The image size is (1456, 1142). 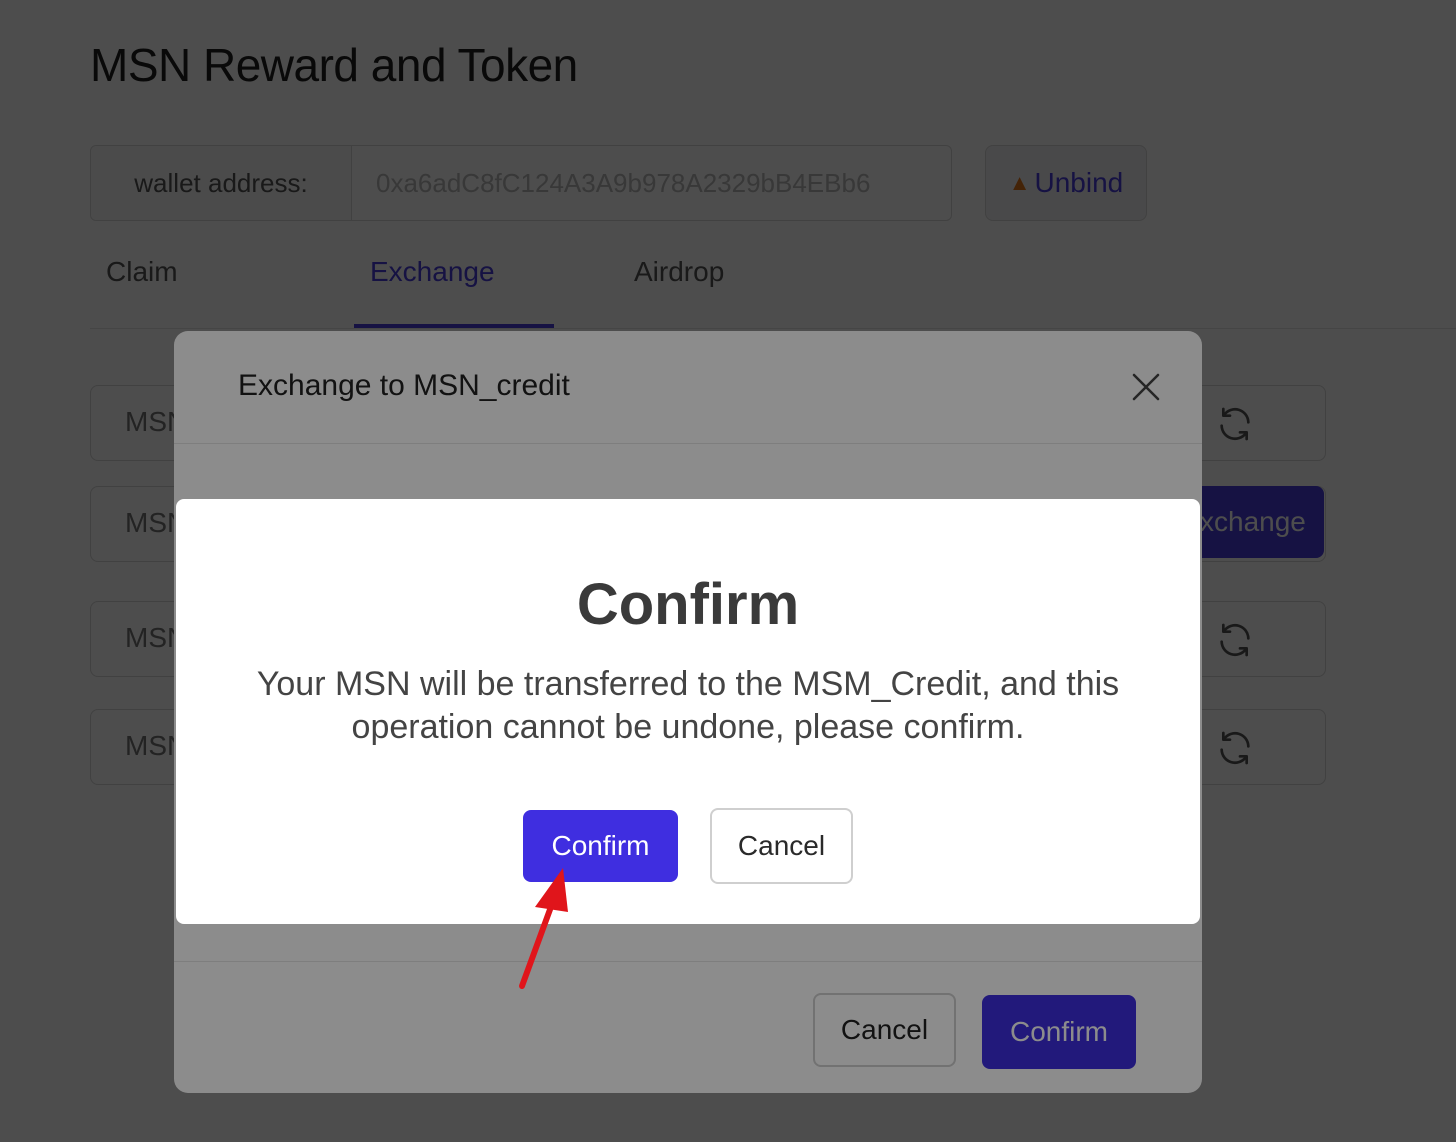 What do you see at coordinates (688, 604) in the screenshot?
I see `dialog-title: Confirm` at bounding box center [688, 604].